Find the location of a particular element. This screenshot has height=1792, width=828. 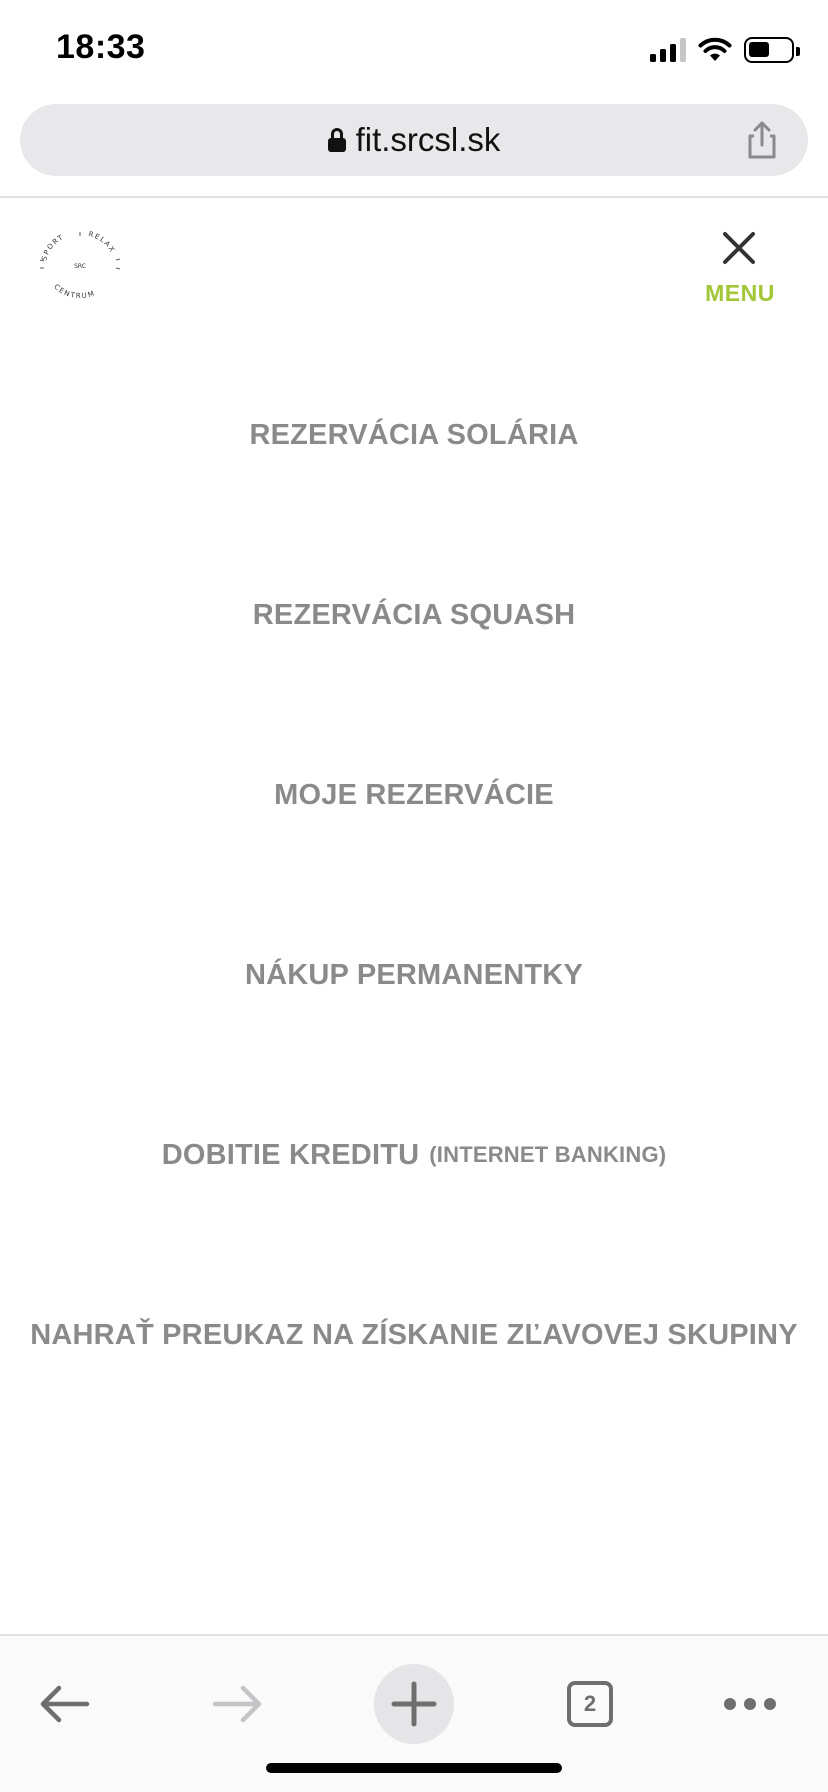

forward-button is located at coordinates (238, 1704).